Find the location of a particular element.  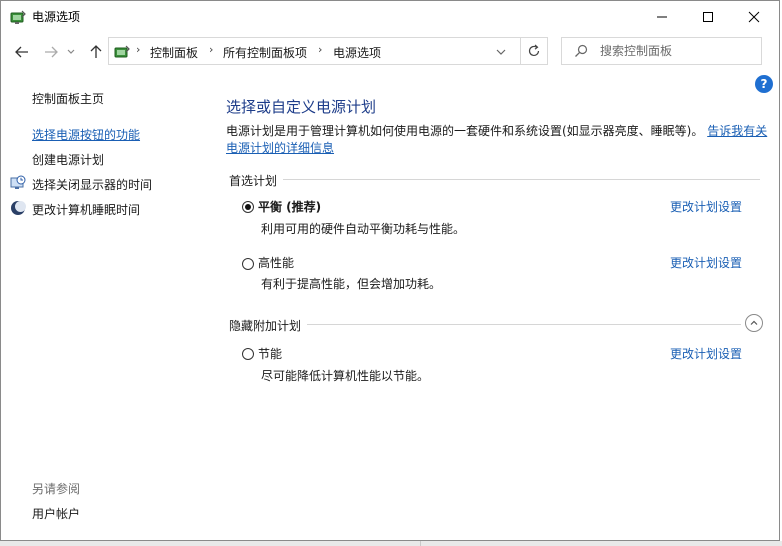

close-button is located at coordinates (754, 16).